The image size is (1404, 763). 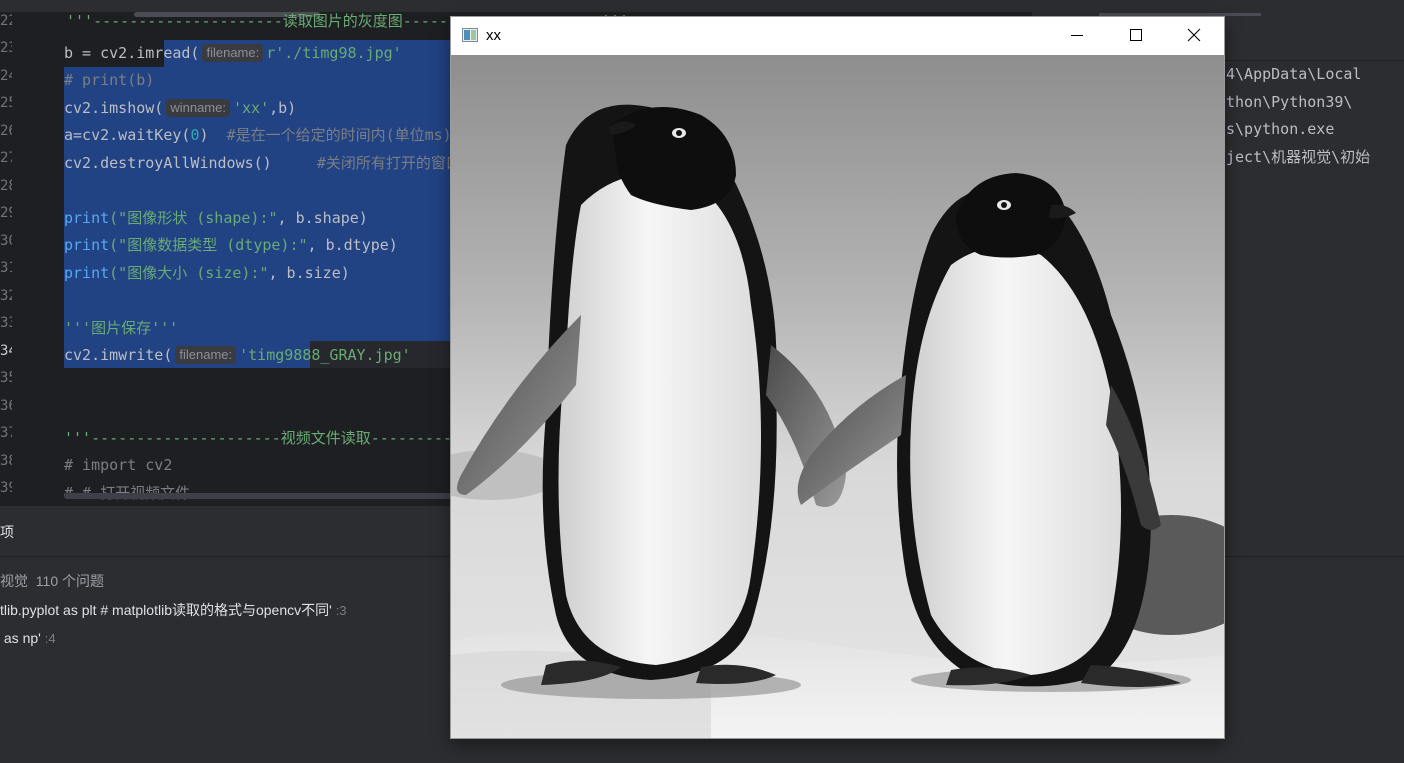 I want to click on close-button, so click(x=1193, y=35).